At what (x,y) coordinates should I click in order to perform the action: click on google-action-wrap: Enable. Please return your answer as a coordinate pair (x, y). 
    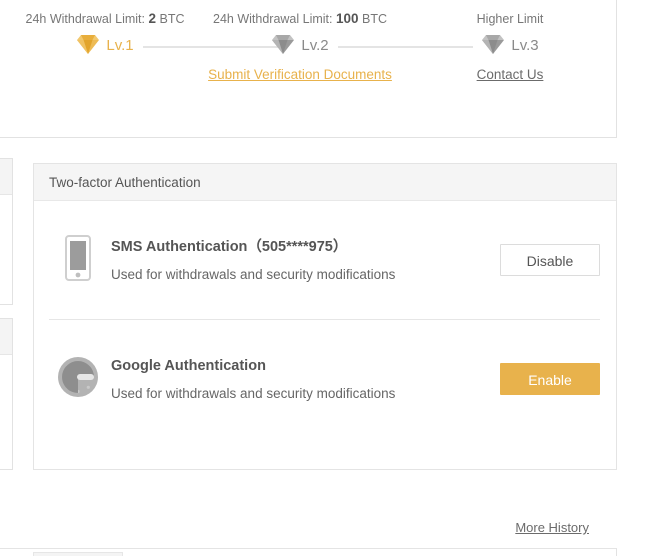
    Looking at the image, I should click on (558, 379).